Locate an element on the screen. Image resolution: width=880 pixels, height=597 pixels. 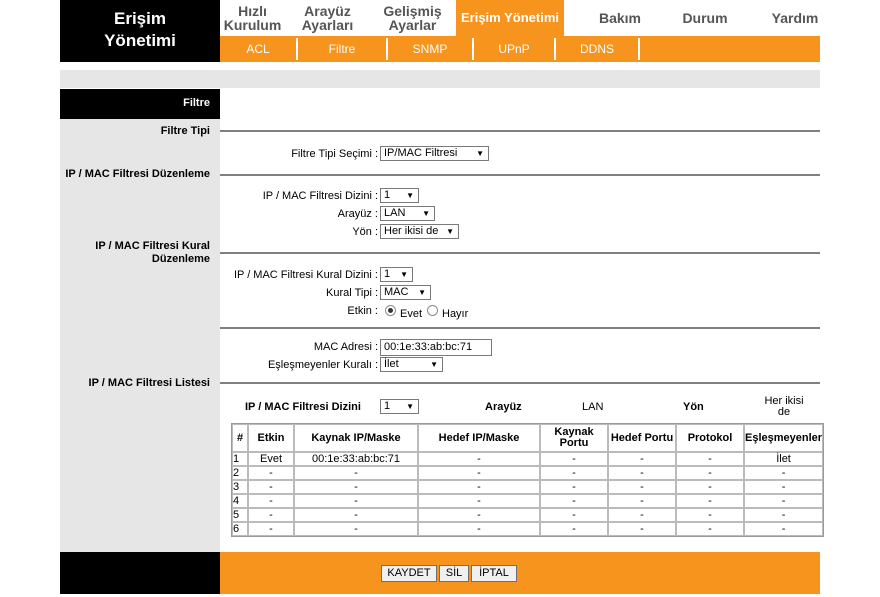
section-ip-mac-edit: IP / MAC Filtresi Düzenleme is located at coordinates (137, 174).